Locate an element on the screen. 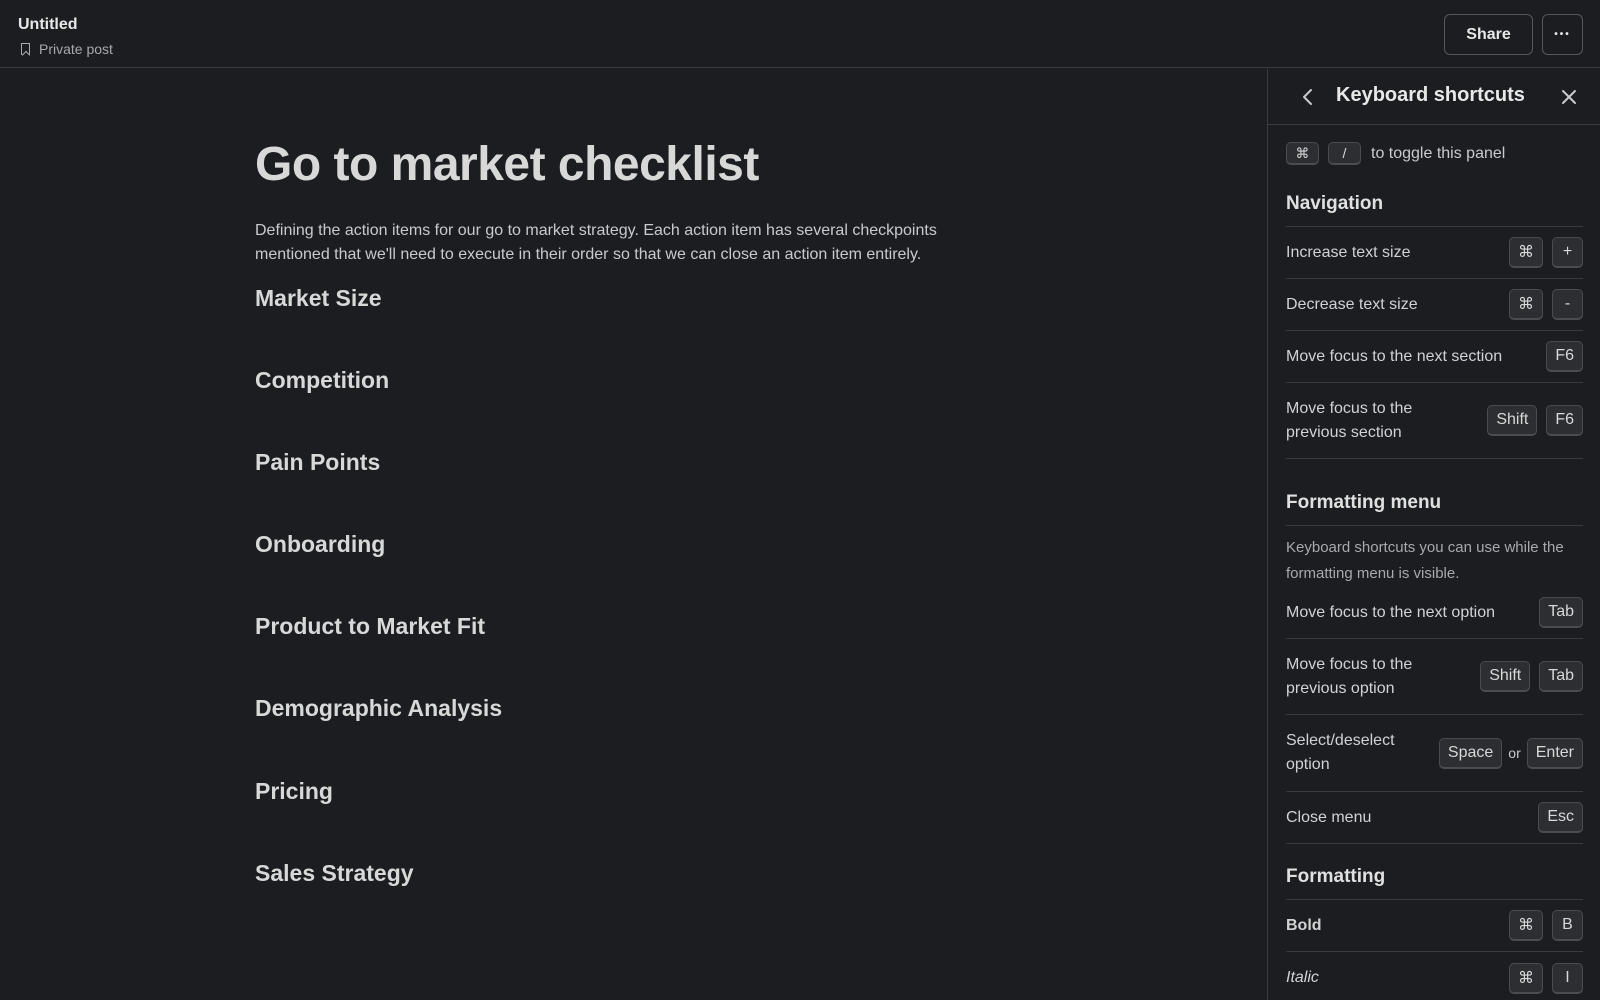  shortcut-label: Close menu is located at coordinates (1329, 817).